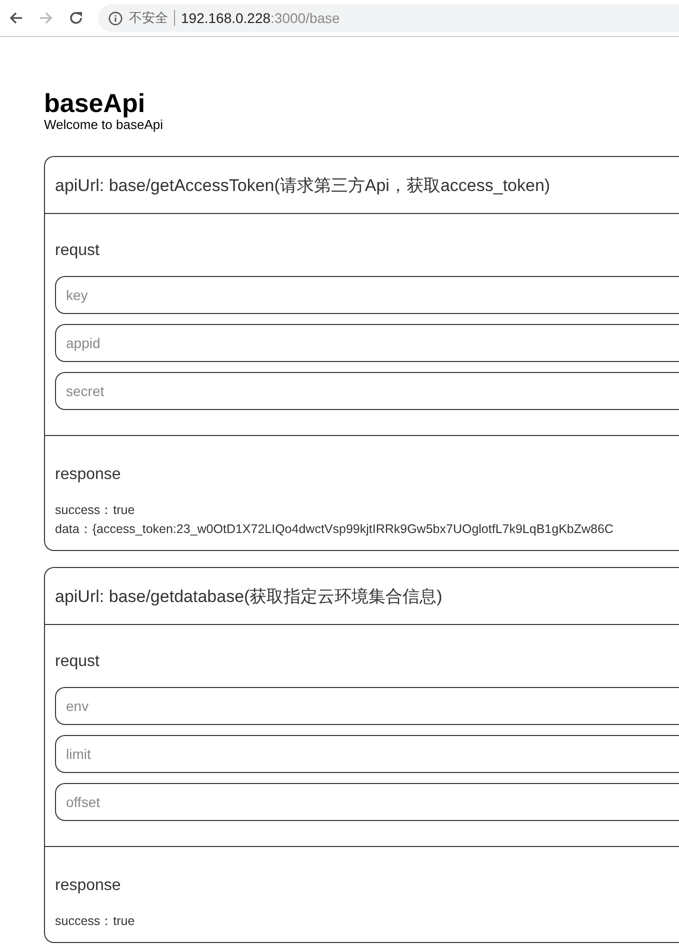  What do you see at coordinates (367, 295) in the screenshot?
I see `input-field: key` at bounding box center [367, 295].